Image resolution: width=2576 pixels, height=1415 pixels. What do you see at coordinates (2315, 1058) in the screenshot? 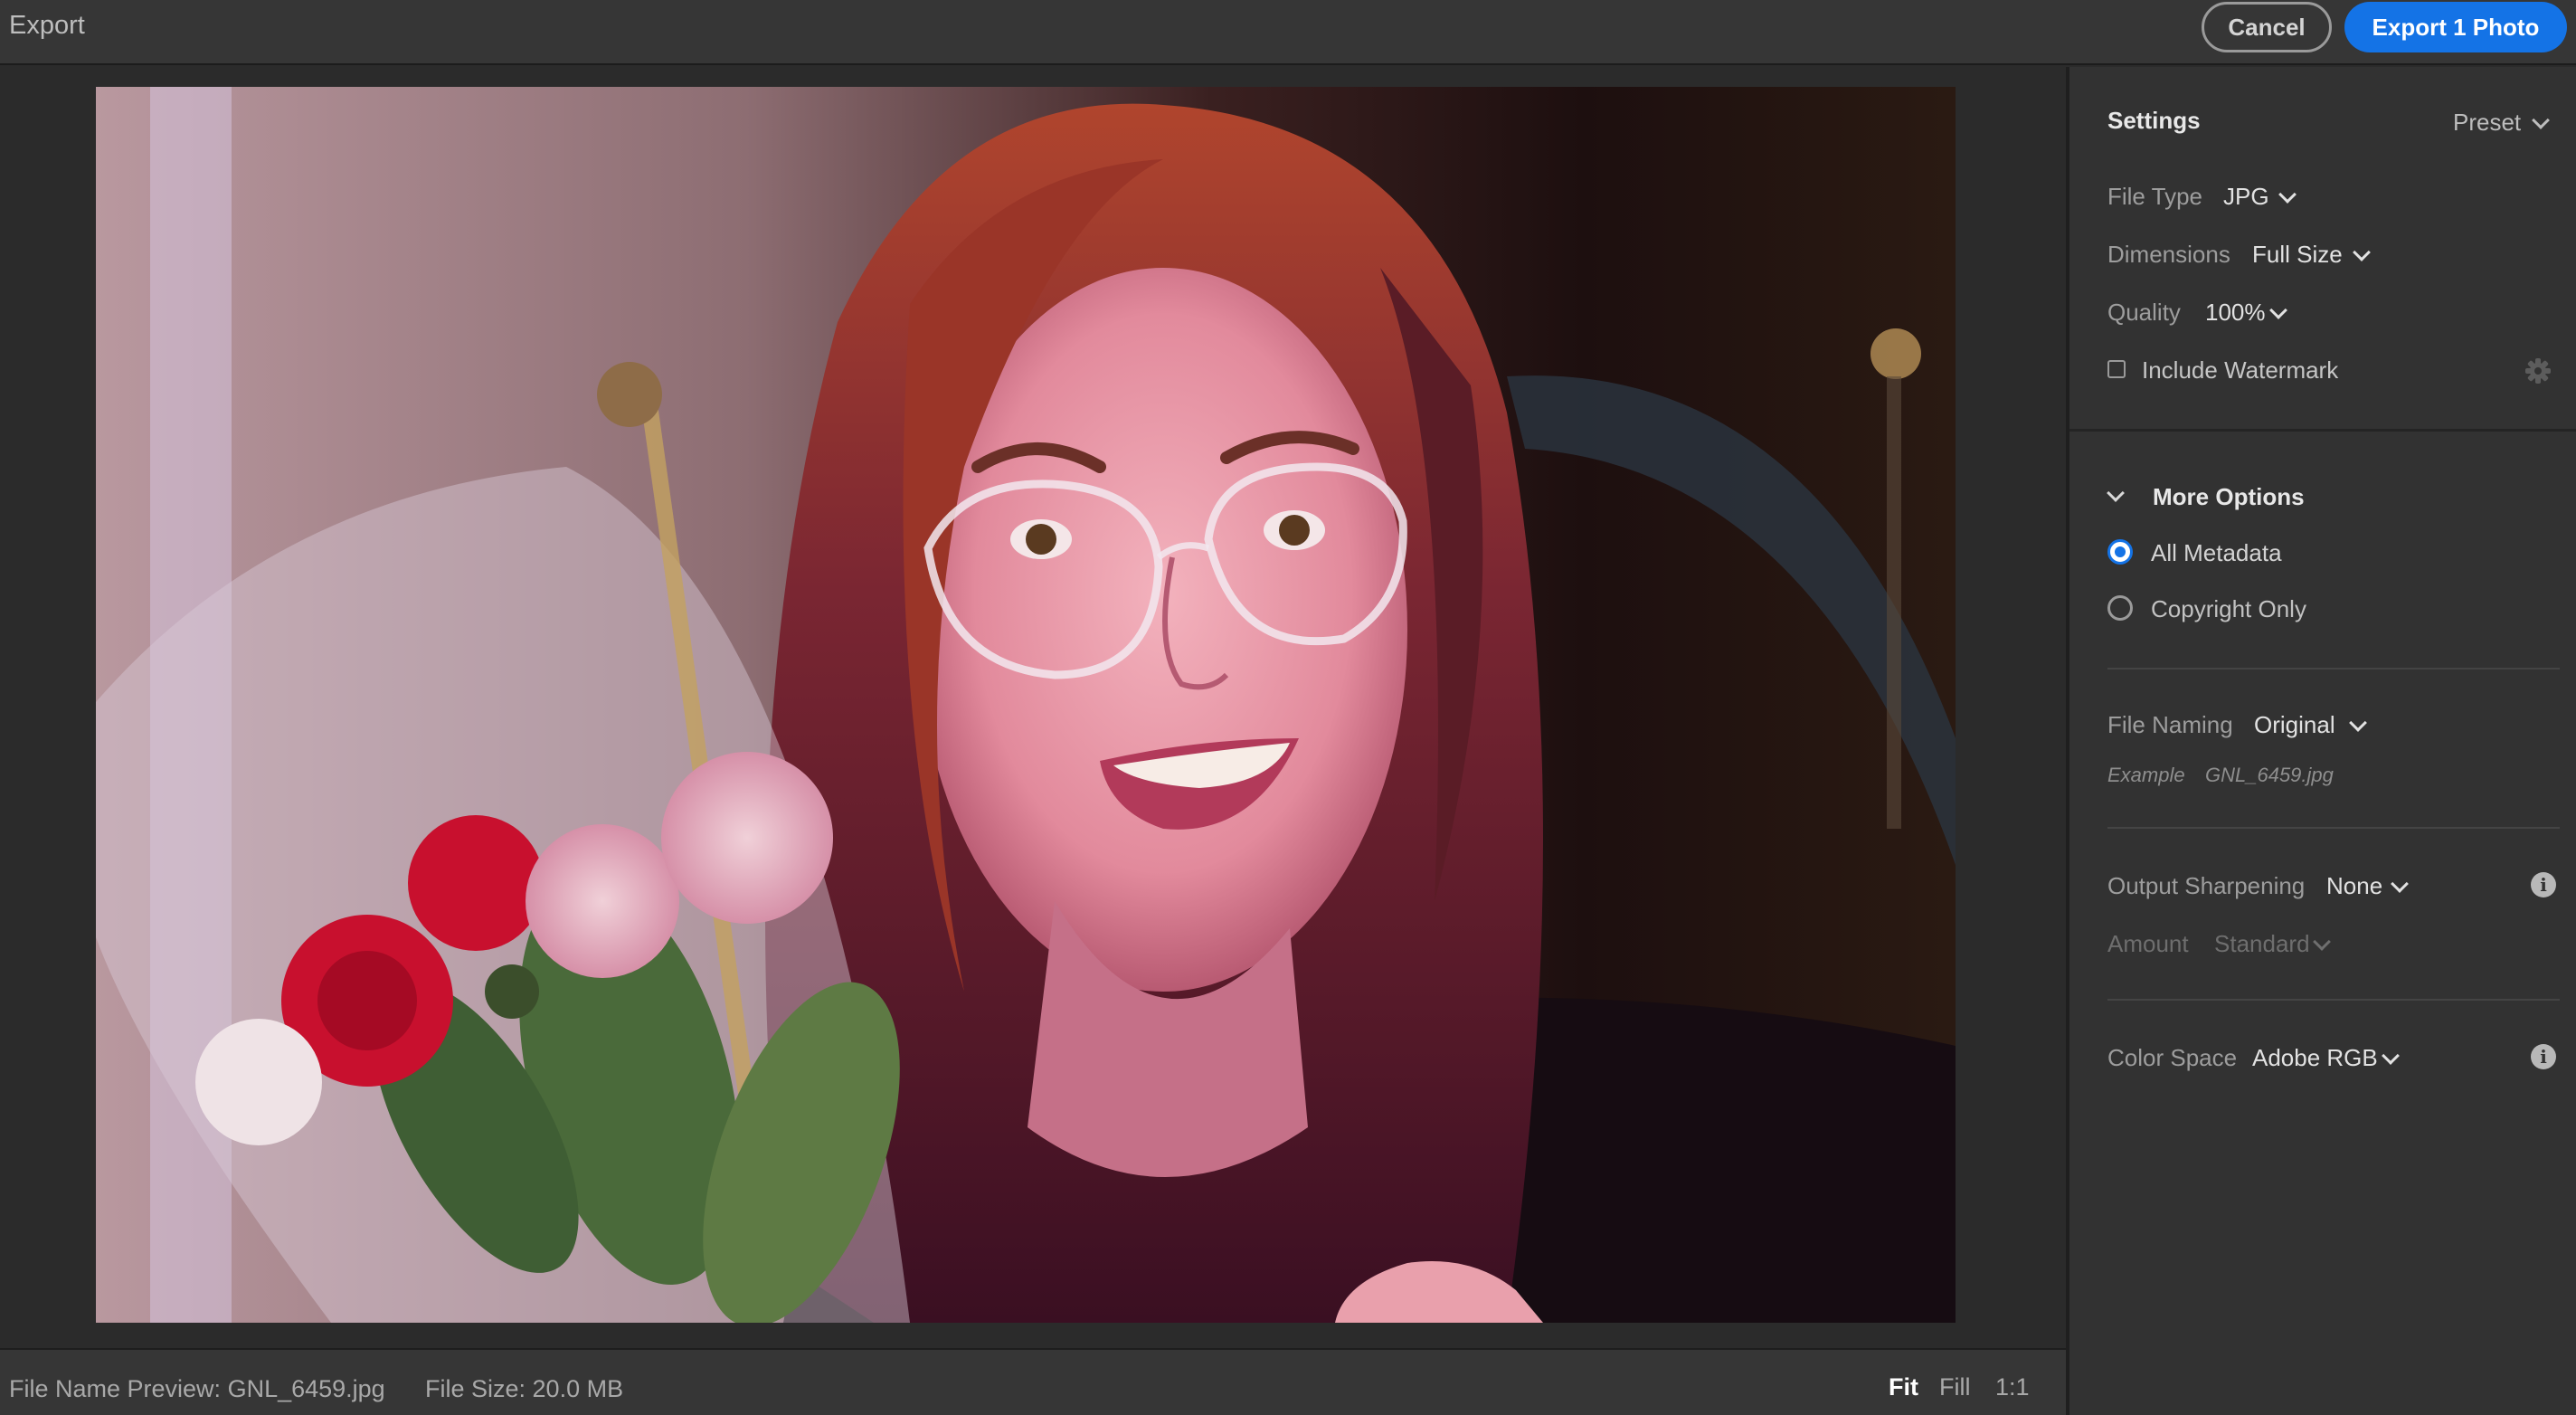
I see `color-space-dropdown: Adobe RGB` at bounding box center [2315, 1058].